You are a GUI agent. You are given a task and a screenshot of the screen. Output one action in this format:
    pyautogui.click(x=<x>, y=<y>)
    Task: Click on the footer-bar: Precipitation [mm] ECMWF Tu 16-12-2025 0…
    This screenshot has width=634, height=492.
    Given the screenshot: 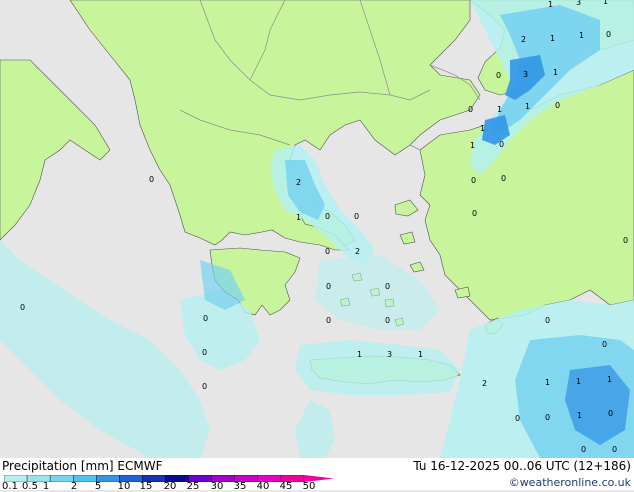 What is the action you would take?
    pyautogui.click(x=317, y=475)
    